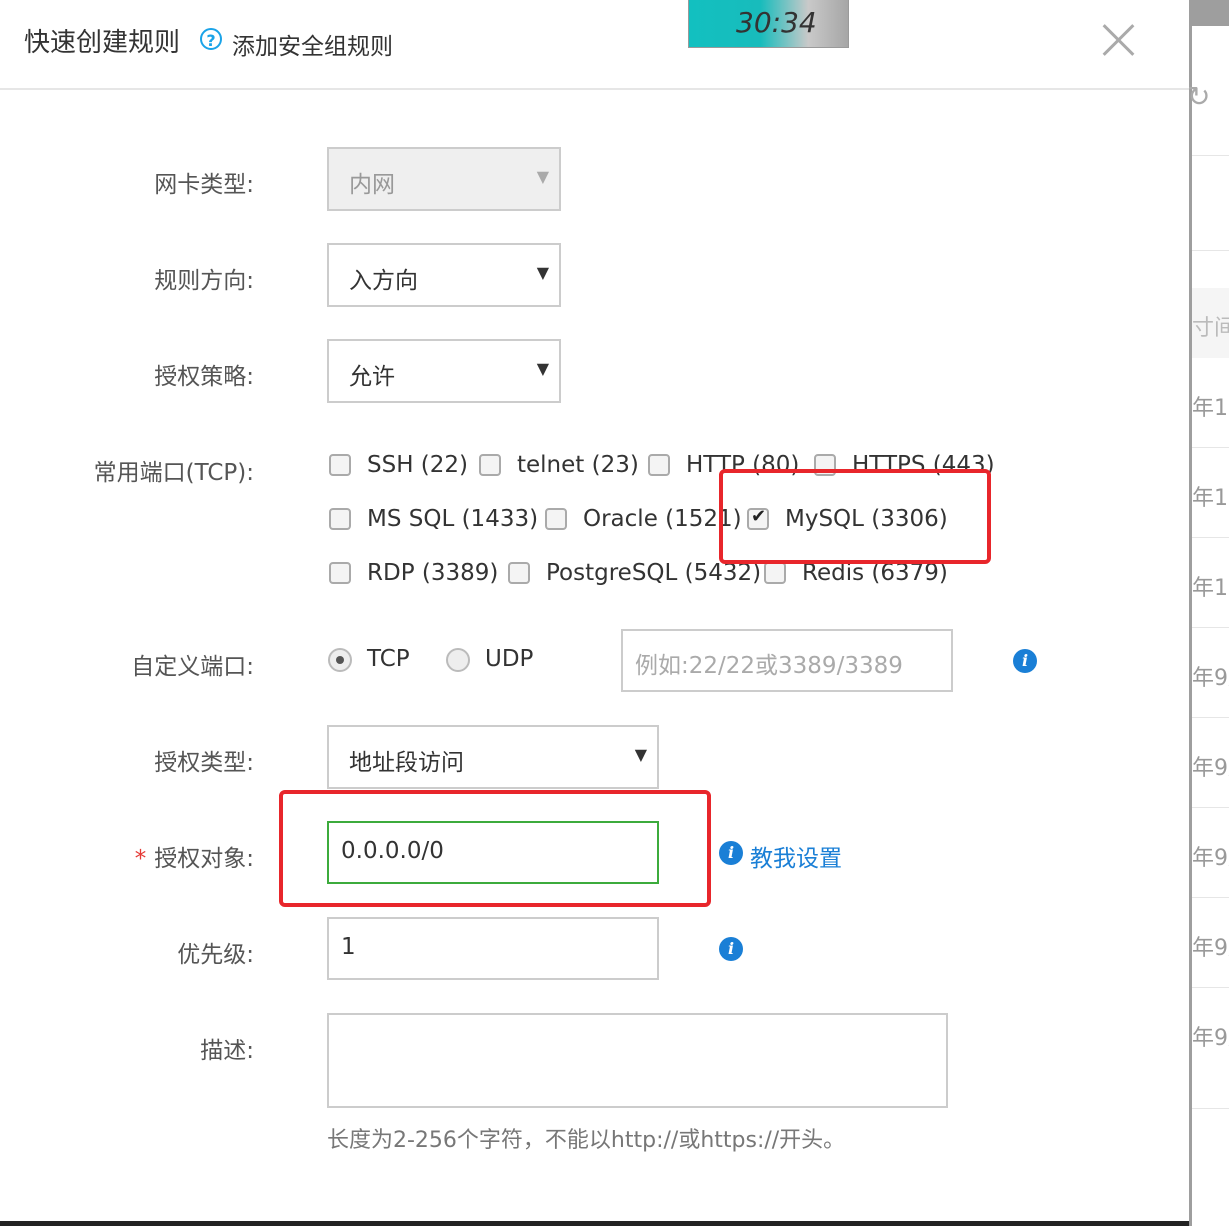 The height and width of the screenshot is (1226, 1229). I want to click on close-icon, so click(1118, 40).